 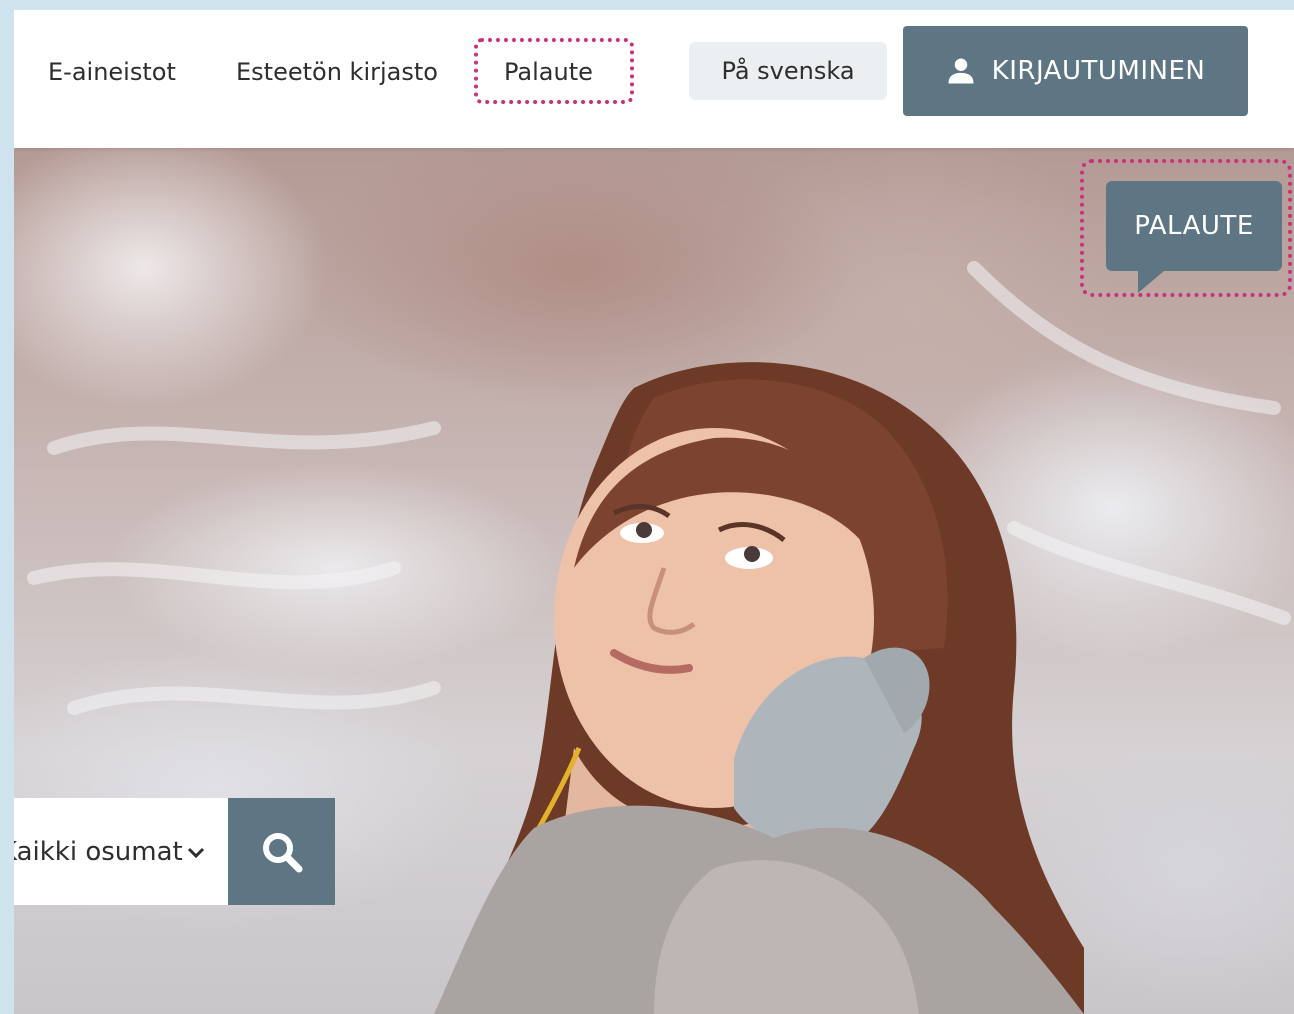 I want to click on search-button, so click(x=281, y=851).